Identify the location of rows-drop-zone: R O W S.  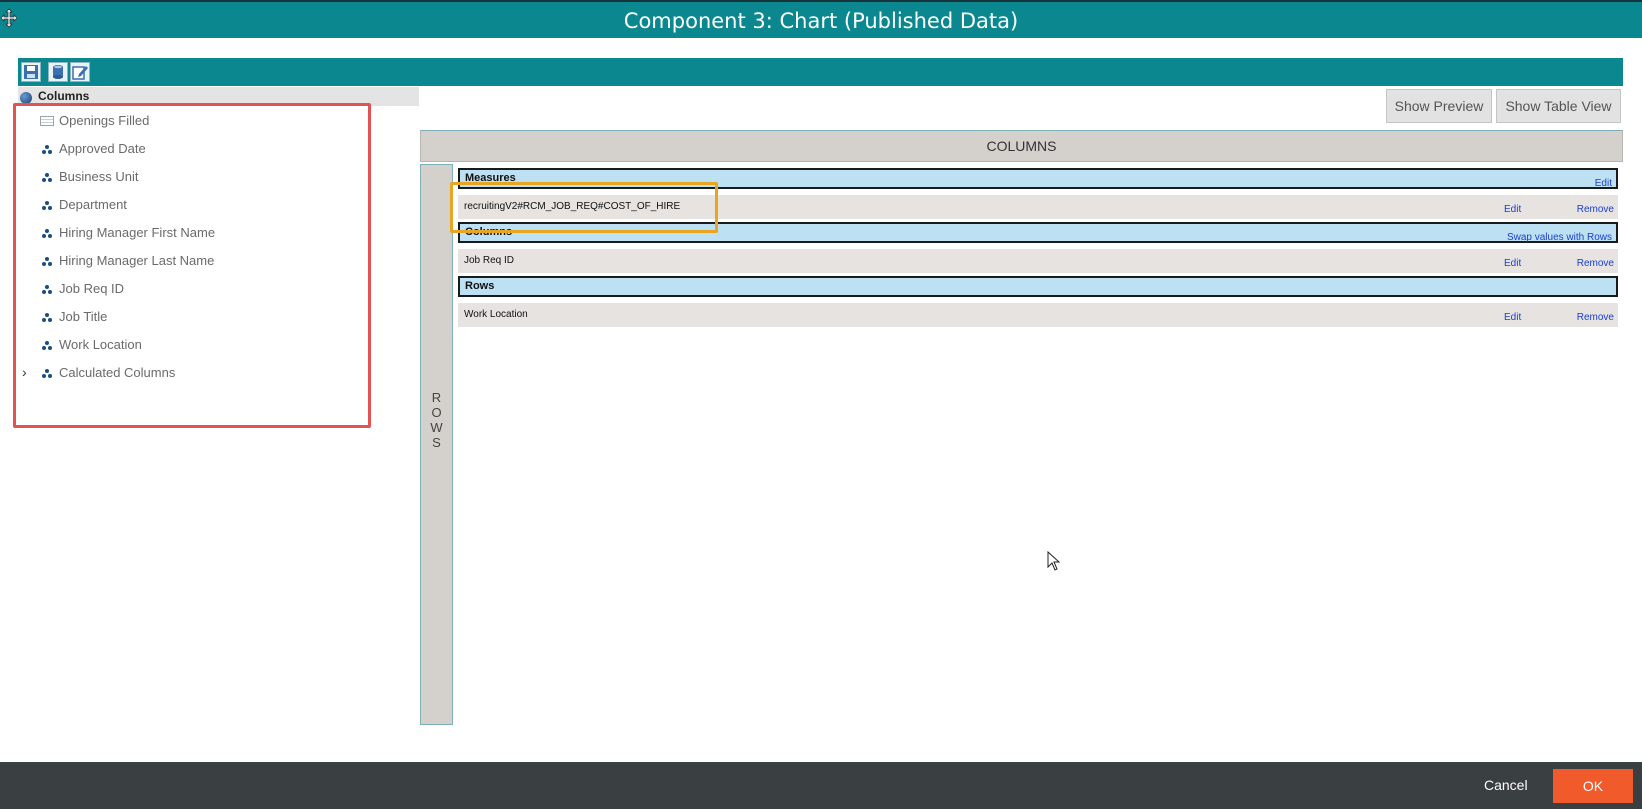
(436, 444).